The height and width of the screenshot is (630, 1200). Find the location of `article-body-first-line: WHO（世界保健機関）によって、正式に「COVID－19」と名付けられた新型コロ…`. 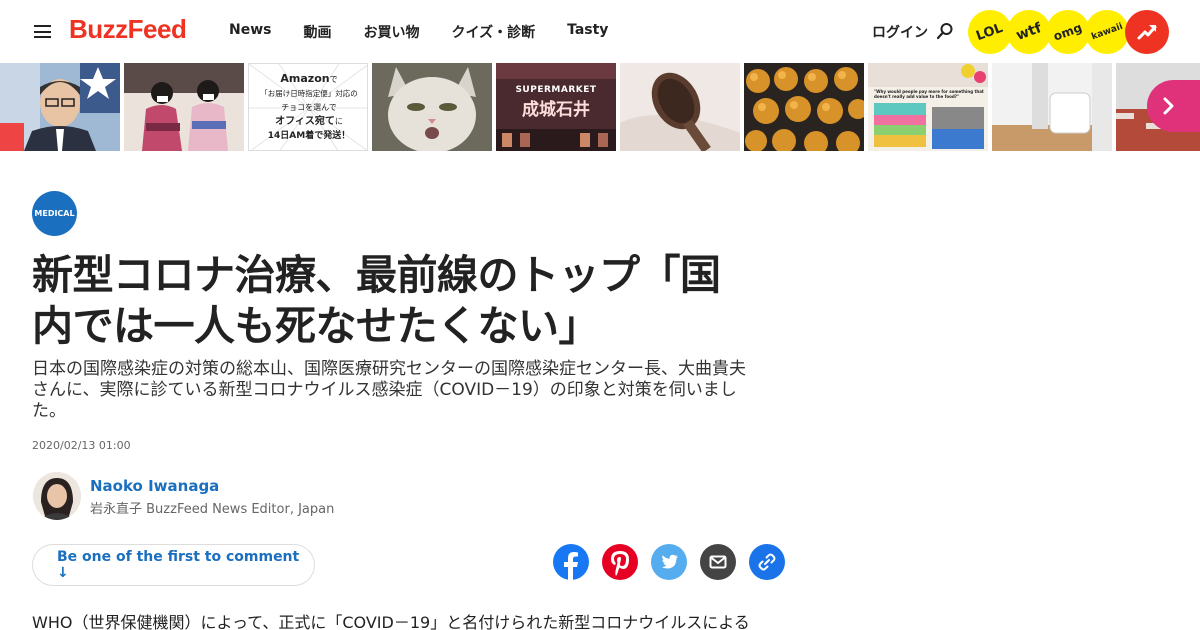

article-body-first-line: WHO（世界保健機関）によって、正式に「COVID－19」と名付けられた新型コロ… is located at coordinates (391, 621).